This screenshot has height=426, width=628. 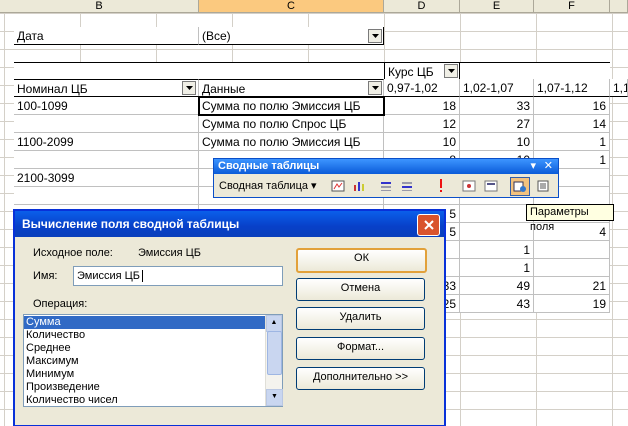 What do you see at coordinates (533, 166) in the screenshot?
I see `toolbar-options-icon: ▾` at bounding box center [533, 166].